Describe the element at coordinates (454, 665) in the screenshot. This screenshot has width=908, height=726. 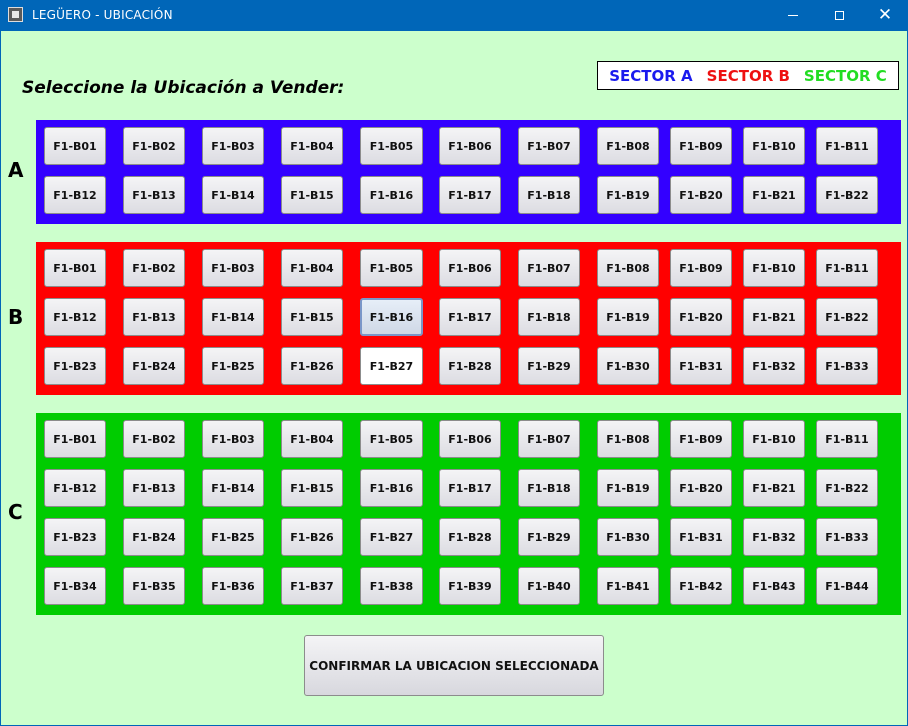
I see `confirm-location-button: CONFIRMAR LA UBICACION SELECCIONADA` at that location.